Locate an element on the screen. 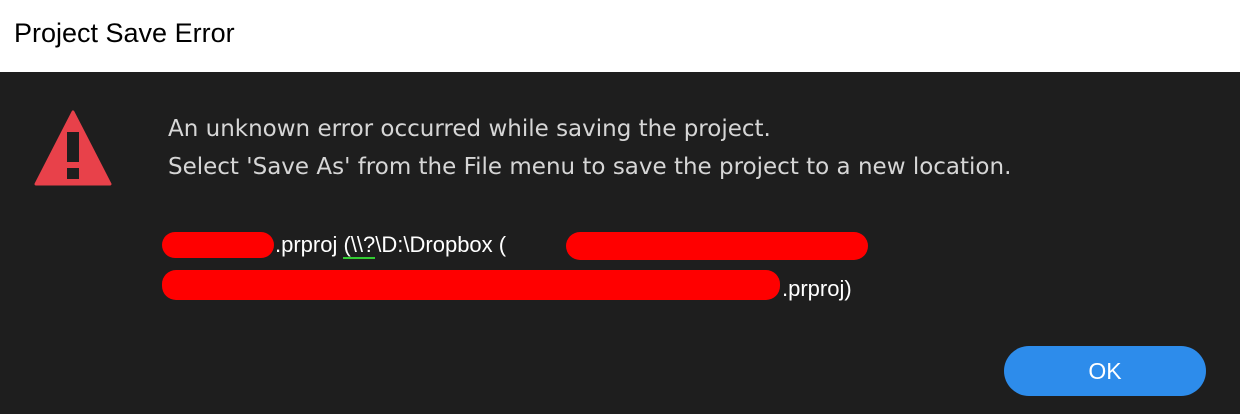 The width and height of the screenshot is (1240, 414). dialog-title: Project Save Error is located at coordinates (124, 33).